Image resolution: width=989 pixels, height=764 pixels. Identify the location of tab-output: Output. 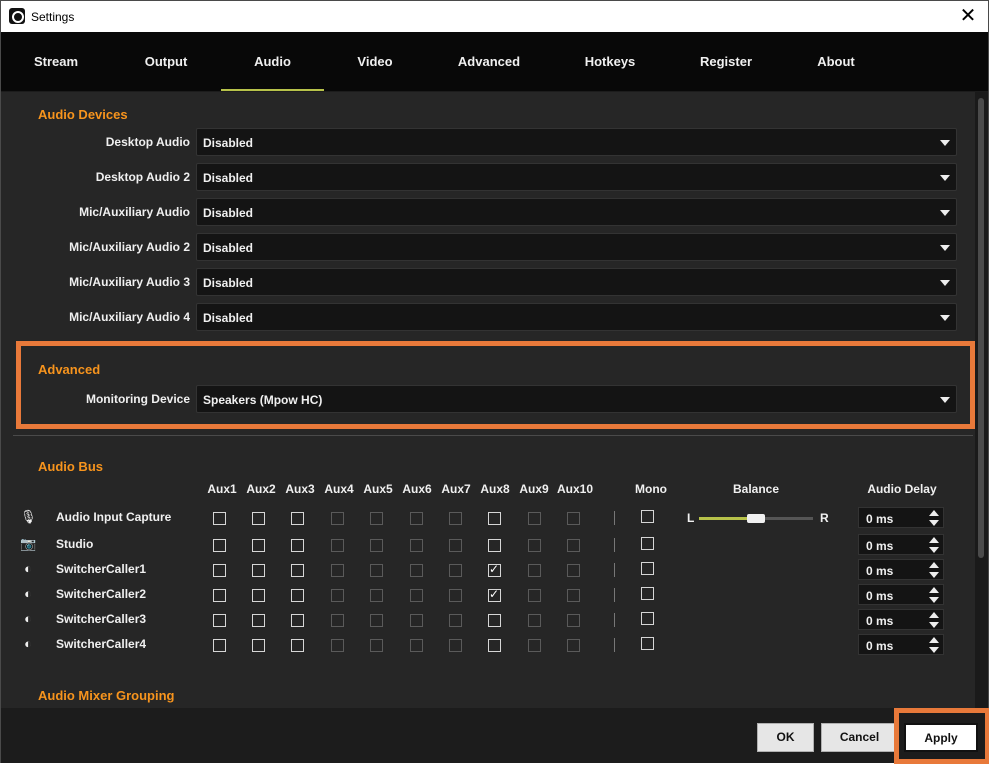
(166, 61).